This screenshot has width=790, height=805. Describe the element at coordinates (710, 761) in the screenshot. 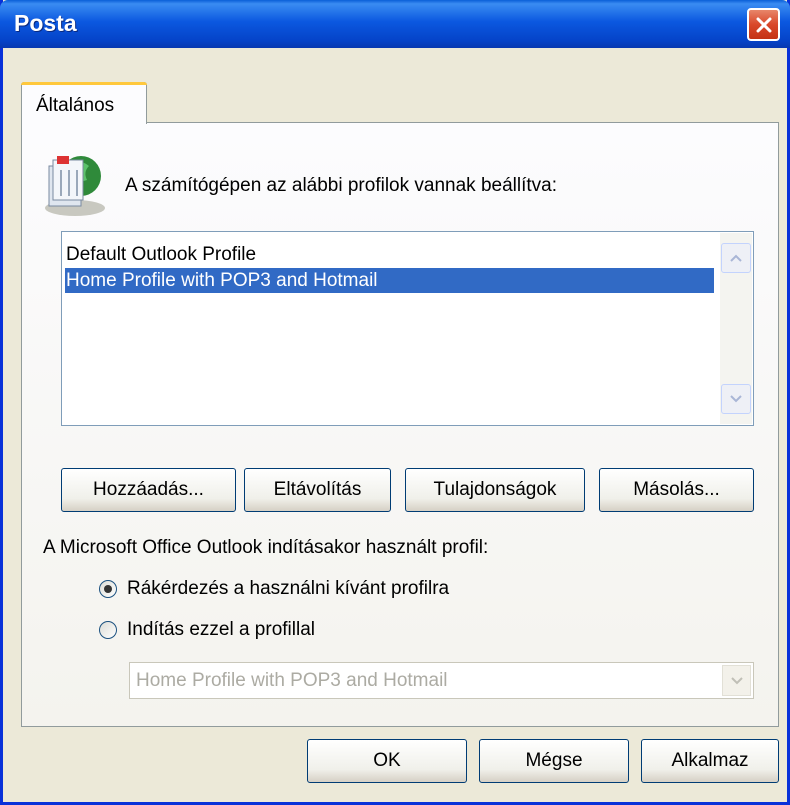

I see `apply-button: Alkalmaz` at that location.